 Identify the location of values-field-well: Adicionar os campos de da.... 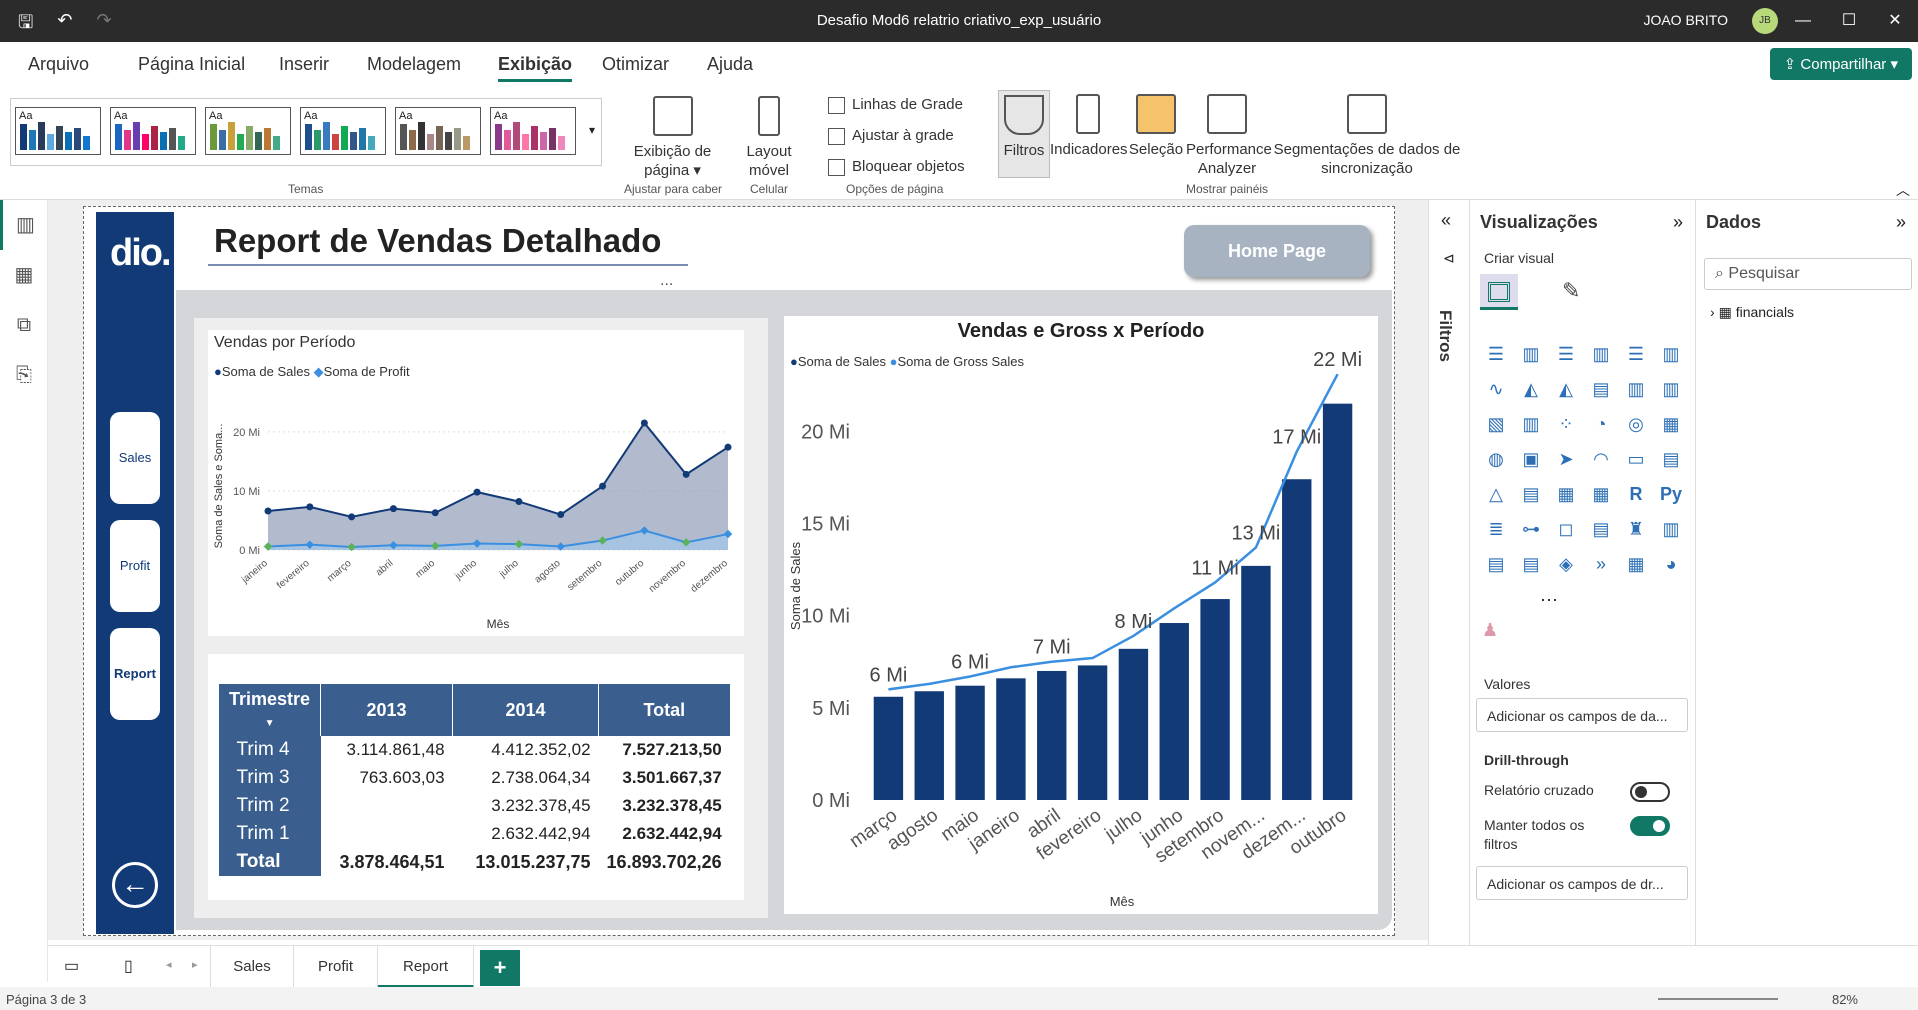
(1582, 715).